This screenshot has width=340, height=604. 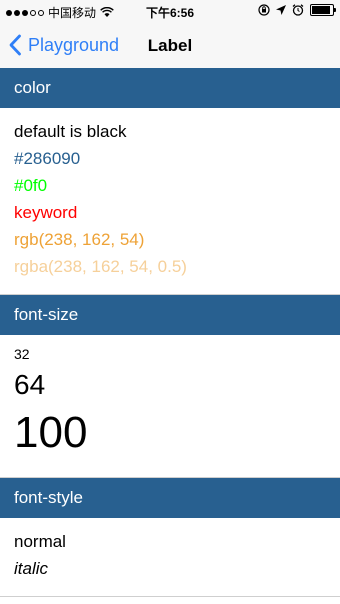 What do you see at coordinates (40, 541) in the screenshot?
I see `font-style-sample-normal: normal` at bounding box center [40, 541].